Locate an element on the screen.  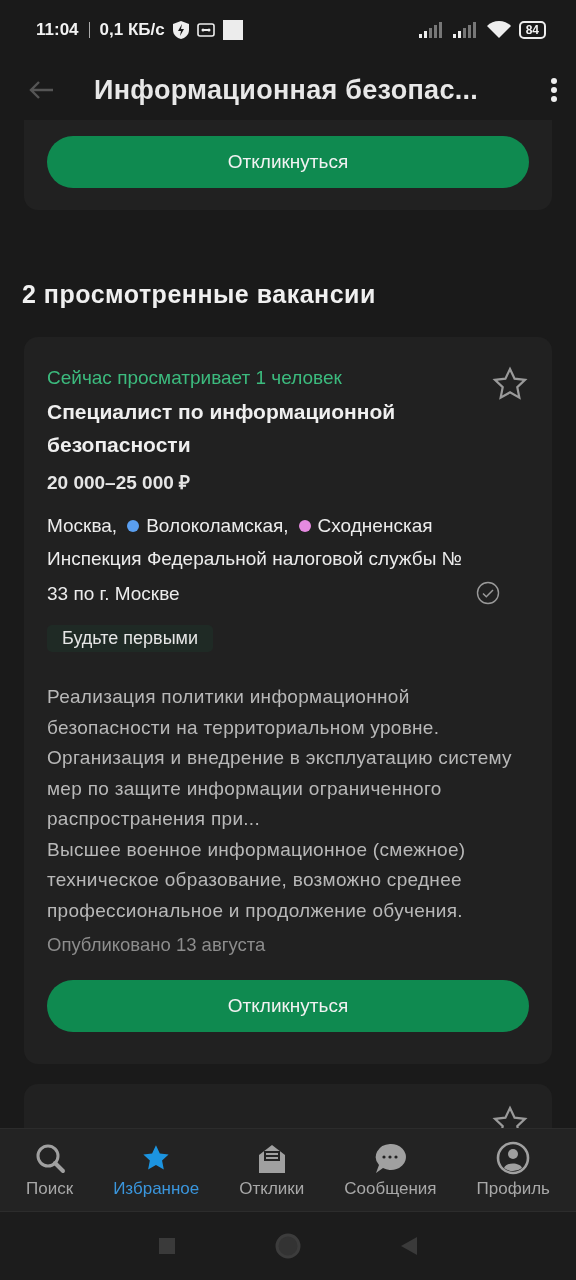
vacancy-title: Специалист по информационной безопасности is located at coordinates (247, 428).